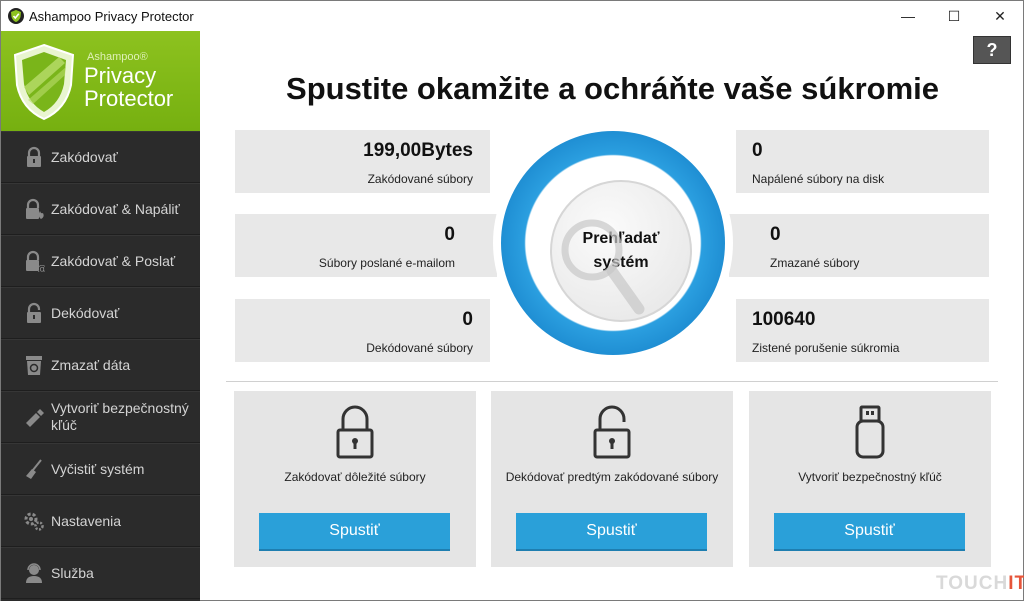  Describe the element at coordinates (34, 469) in the screenshot. I see `broom-icon` at that location.